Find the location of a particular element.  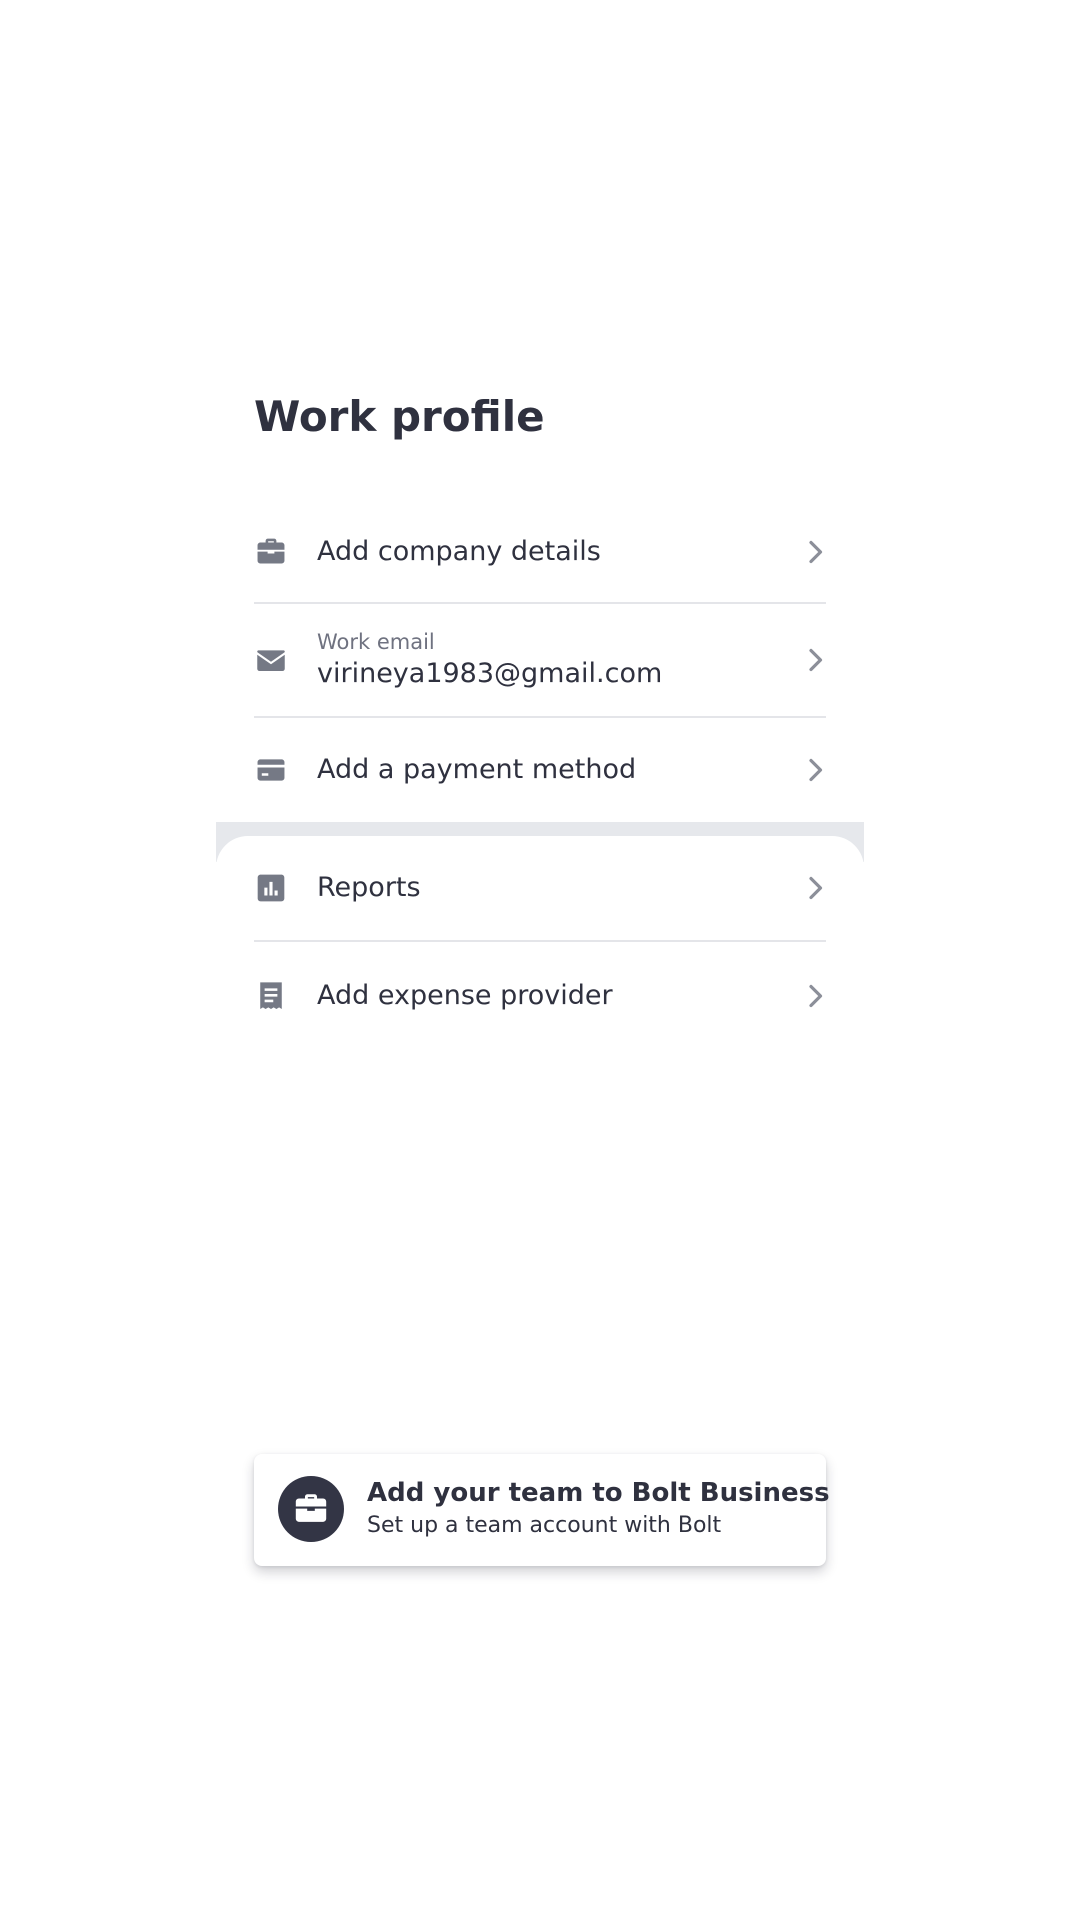

add-company-details-text: Add company details is located at coordinates (561, 552).